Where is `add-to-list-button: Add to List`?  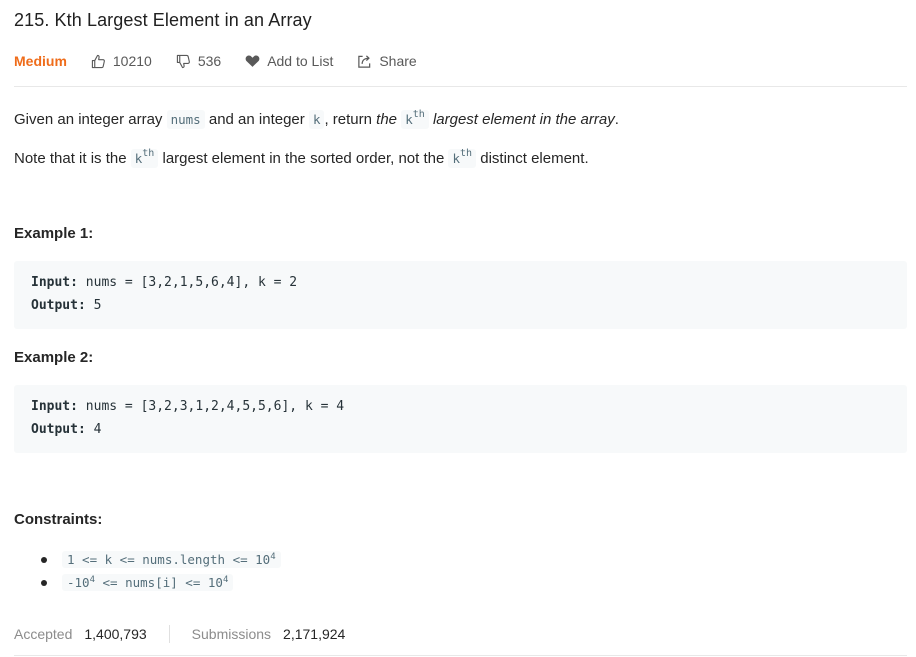 add-to-list-button: Add to List is located at coordinates (289, 61).